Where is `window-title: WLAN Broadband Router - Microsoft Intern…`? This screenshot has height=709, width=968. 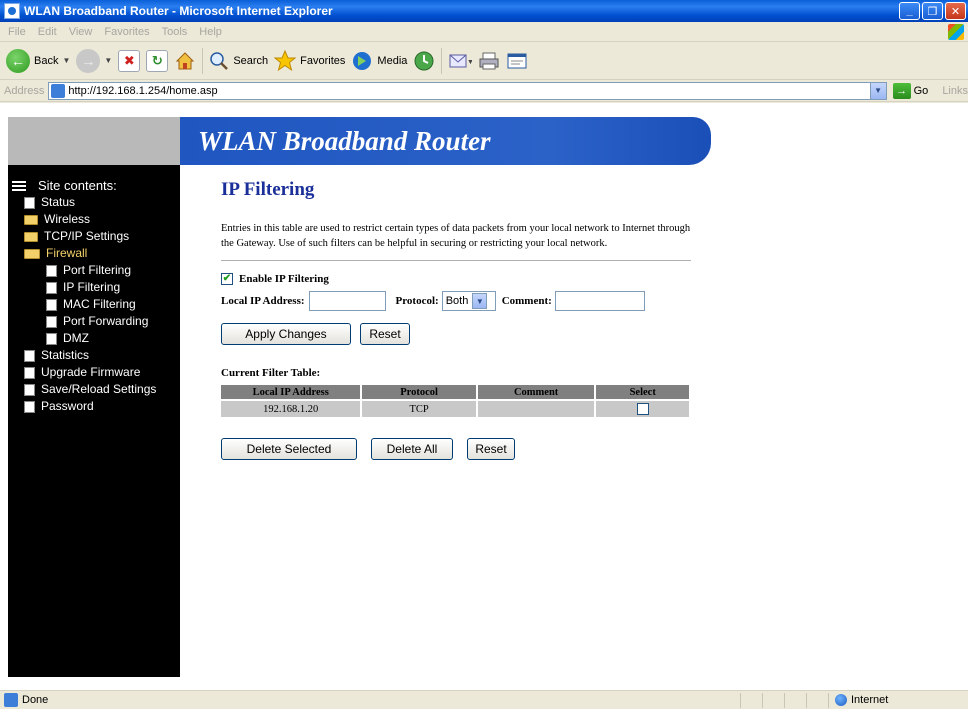 window-title: WLAN Broadband Router - Microsoft Intern… is located at coordinates (178, 11).